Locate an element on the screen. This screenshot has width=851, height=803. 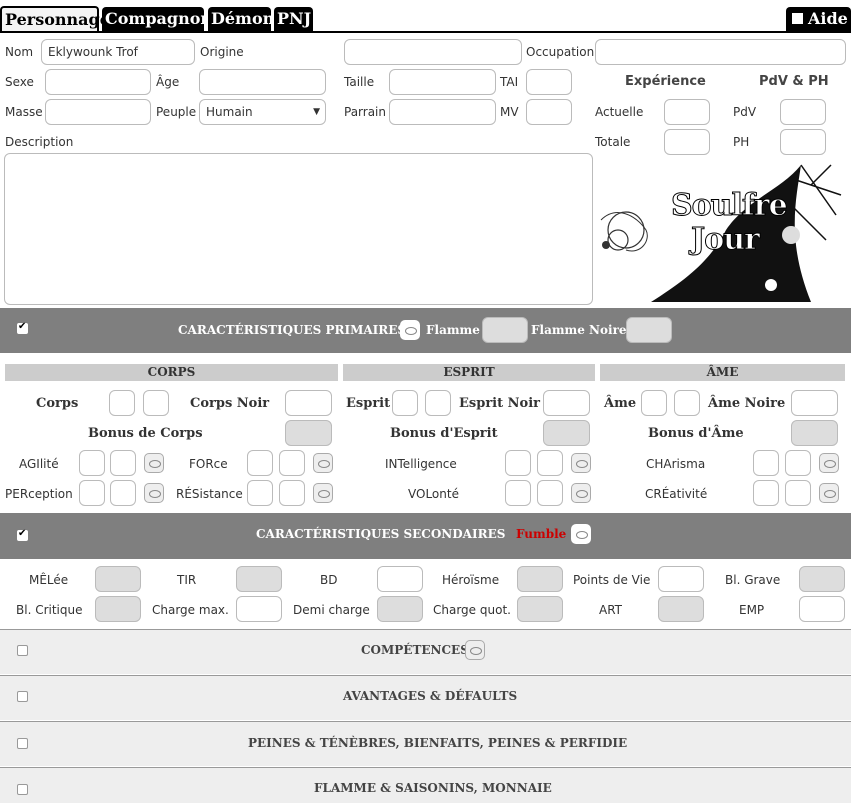
charisma-roll-icon is located at coordinates (829, 463).